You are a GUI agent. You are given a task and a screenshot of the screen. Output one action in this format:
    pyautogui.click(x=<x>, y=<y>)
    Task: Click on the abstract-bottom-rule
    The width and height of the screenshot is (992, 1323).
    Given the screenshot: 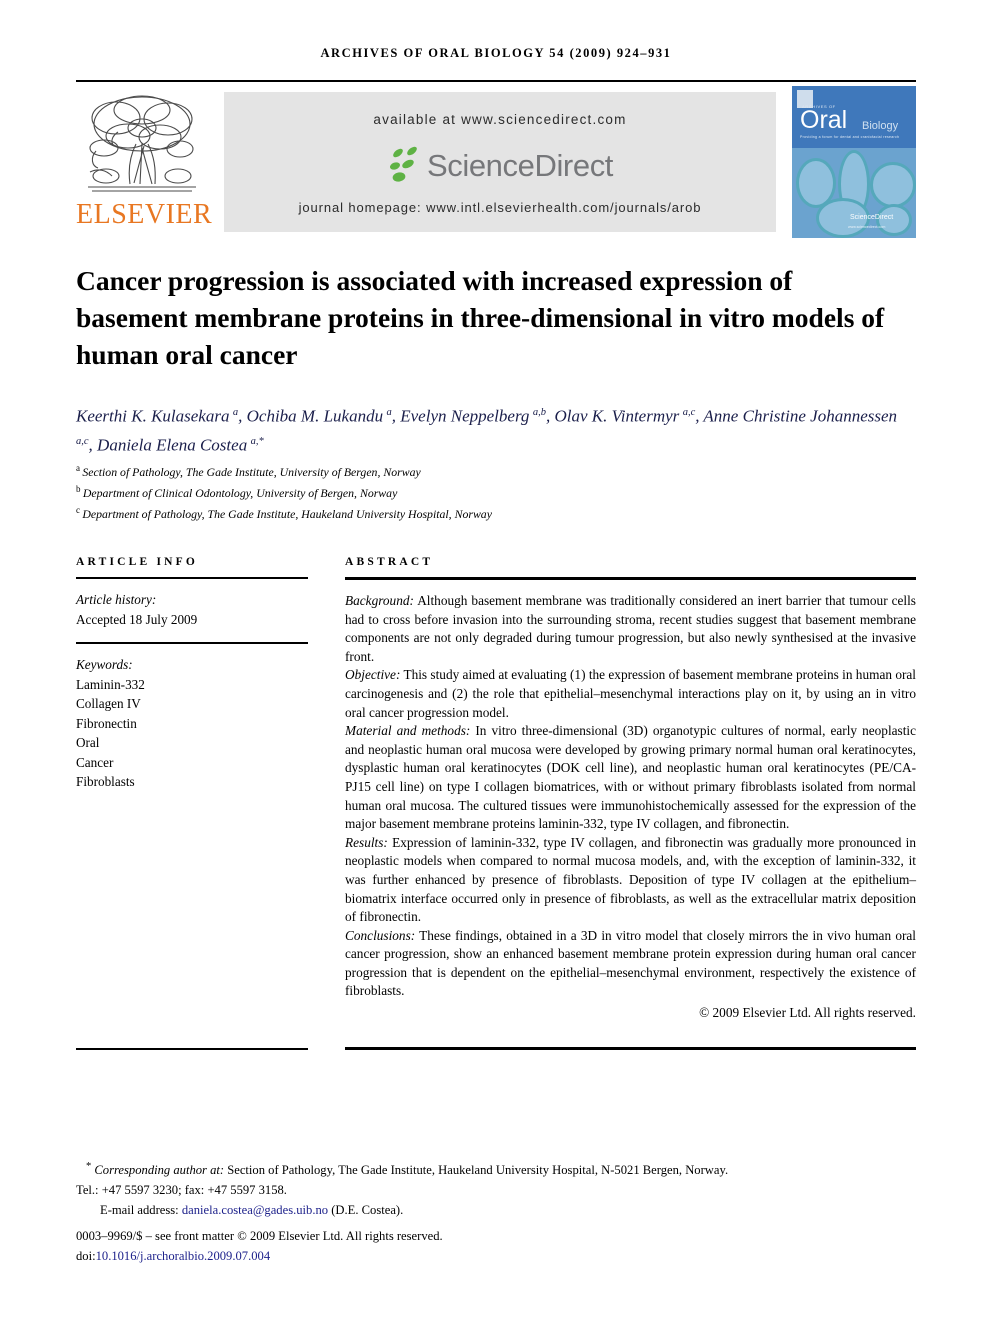 What is the action you would take?
    pyautogui.click(x=630, y=1048)
    